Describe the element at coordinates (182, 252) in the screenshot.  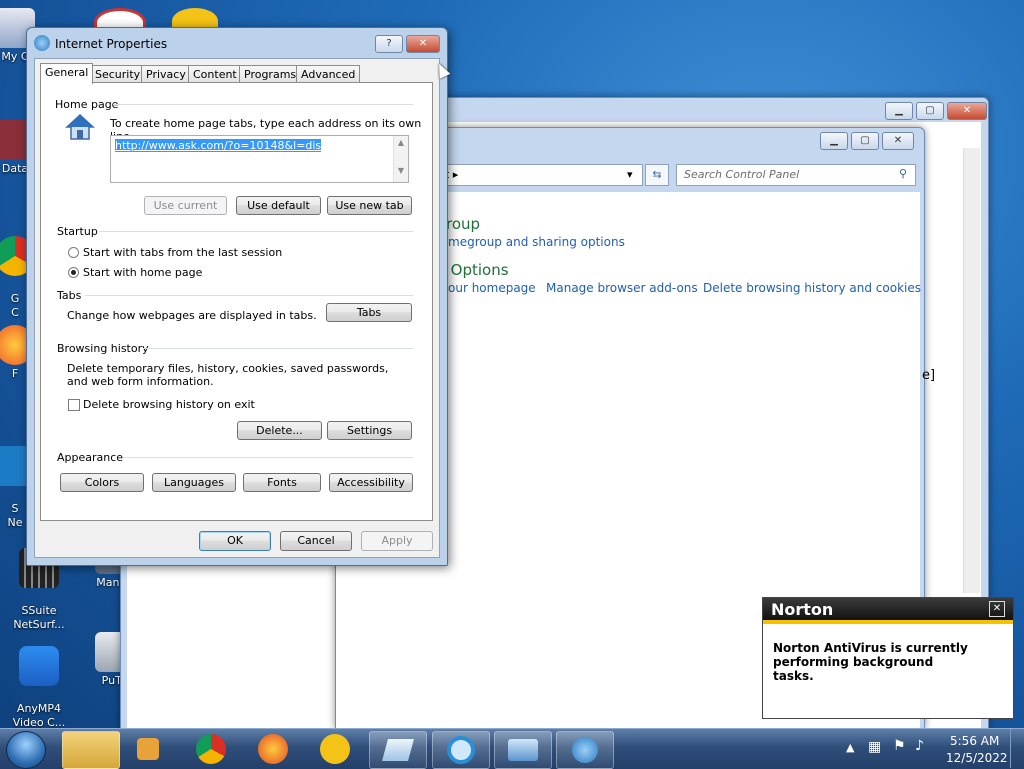
I see `radio-label: Start with tabs from the last session` at that location.